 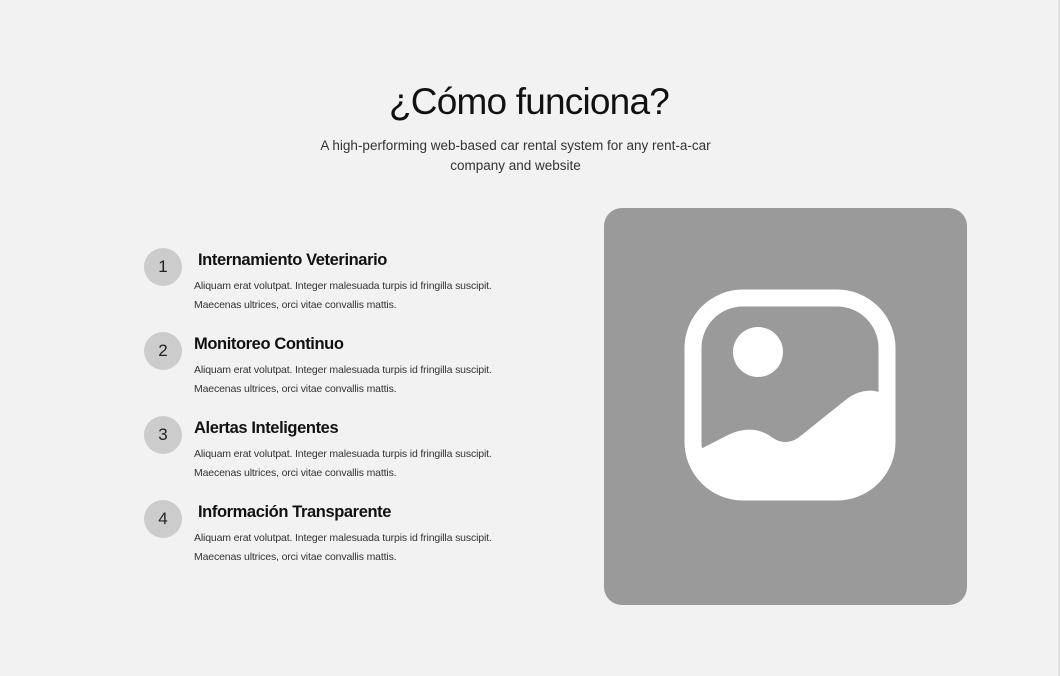 What do you see at coordinates (266, 428) in the screenshot?
I see `step-title: Alertas Inteligentes` at bounding box center [266, 428].